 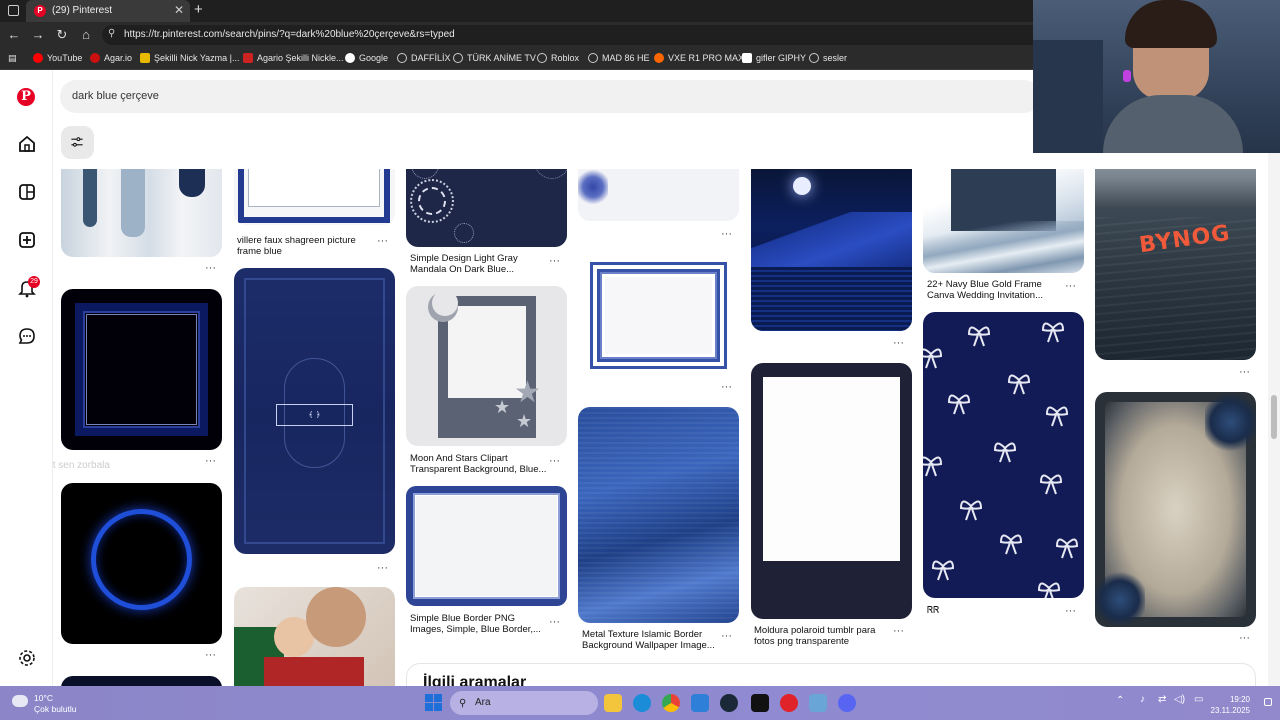 I want to click on pin-metal-texture, so click(x=658, y=515).